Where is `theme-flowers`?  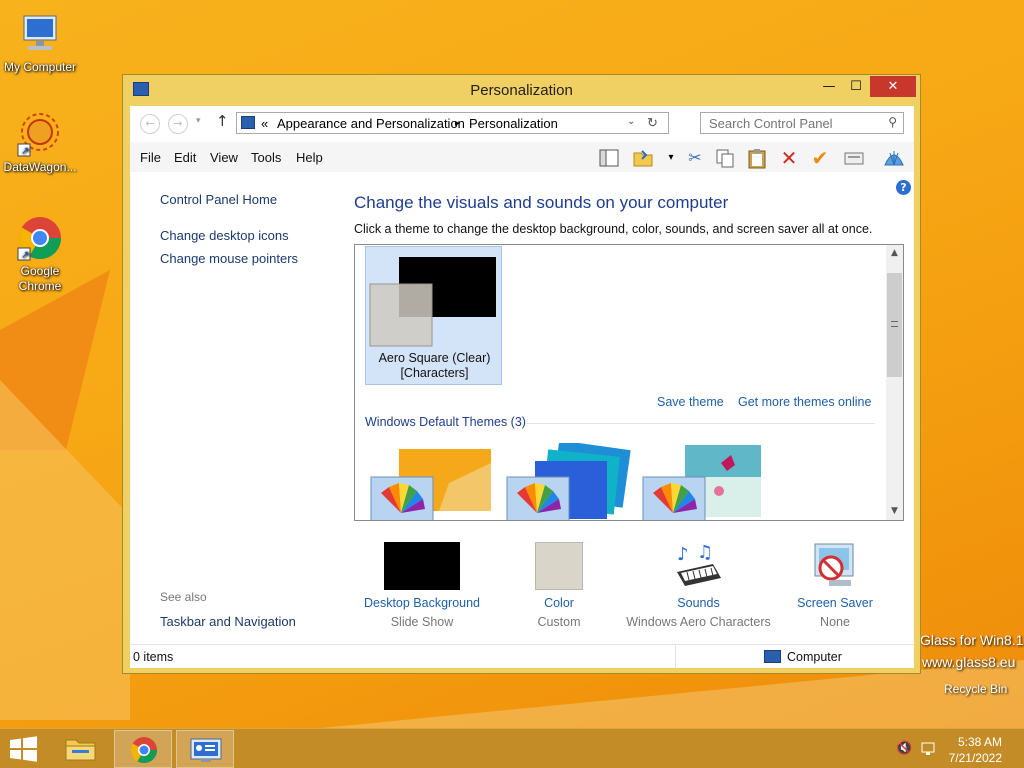 theme-flowers is located at coordinates (705, 481).